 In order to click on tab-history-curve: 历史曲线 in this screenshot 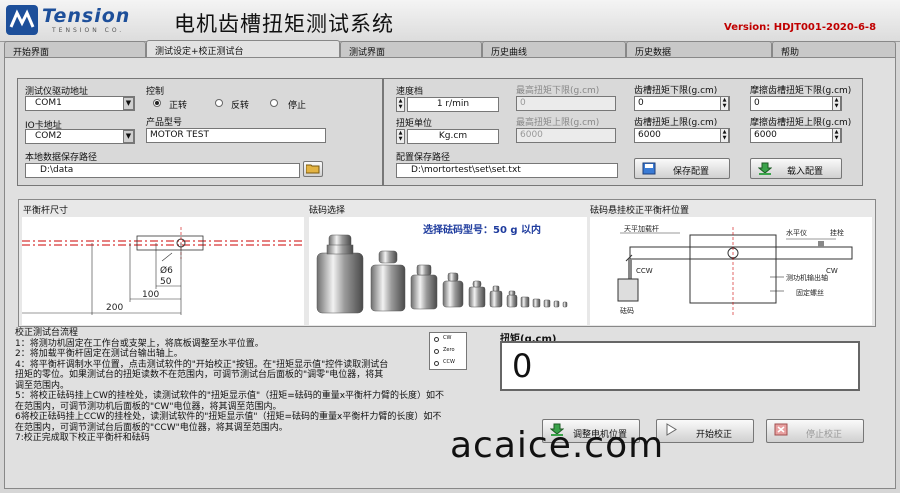, I will do `click(554, 49)`.